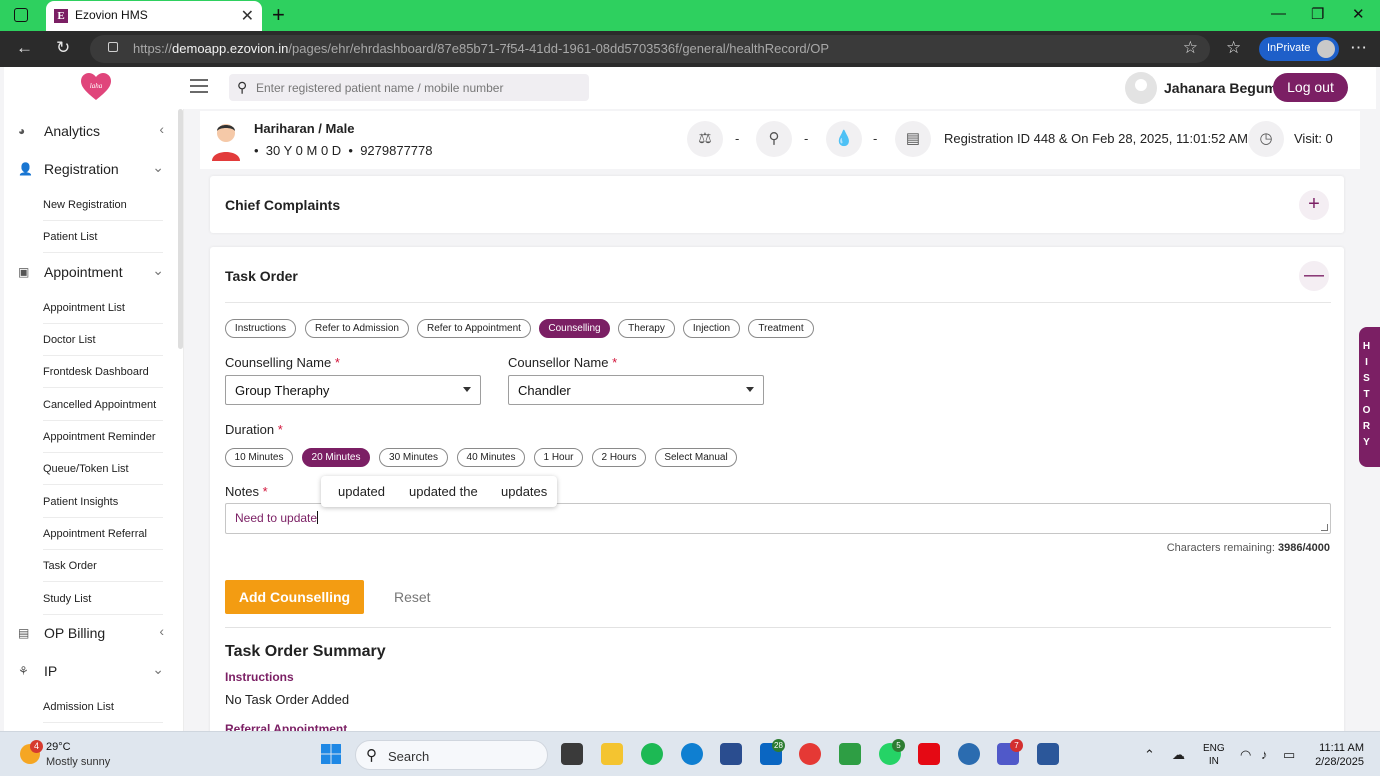 The height and width of the screenshot is (776, 1380). What do you see at coordinates (199, 88) in the screenshot?
I see `hamburger-menu-icon` at bounding box center [199, 88].